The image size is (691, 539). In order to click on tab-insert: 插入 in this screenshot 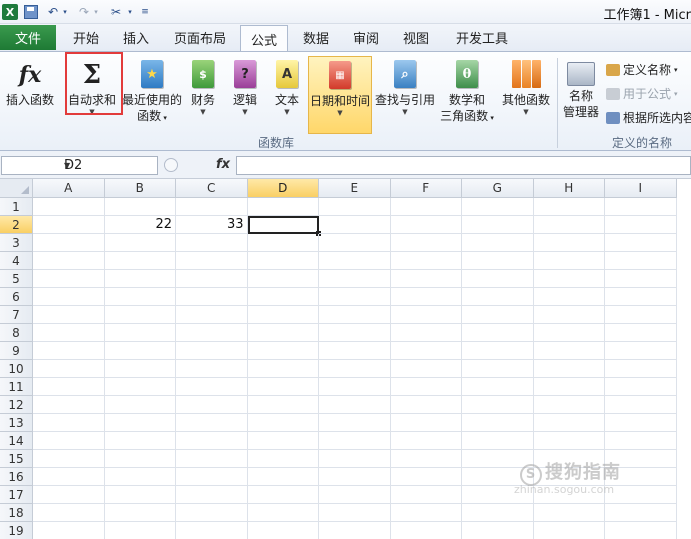, I will do `click(136, 37)`.